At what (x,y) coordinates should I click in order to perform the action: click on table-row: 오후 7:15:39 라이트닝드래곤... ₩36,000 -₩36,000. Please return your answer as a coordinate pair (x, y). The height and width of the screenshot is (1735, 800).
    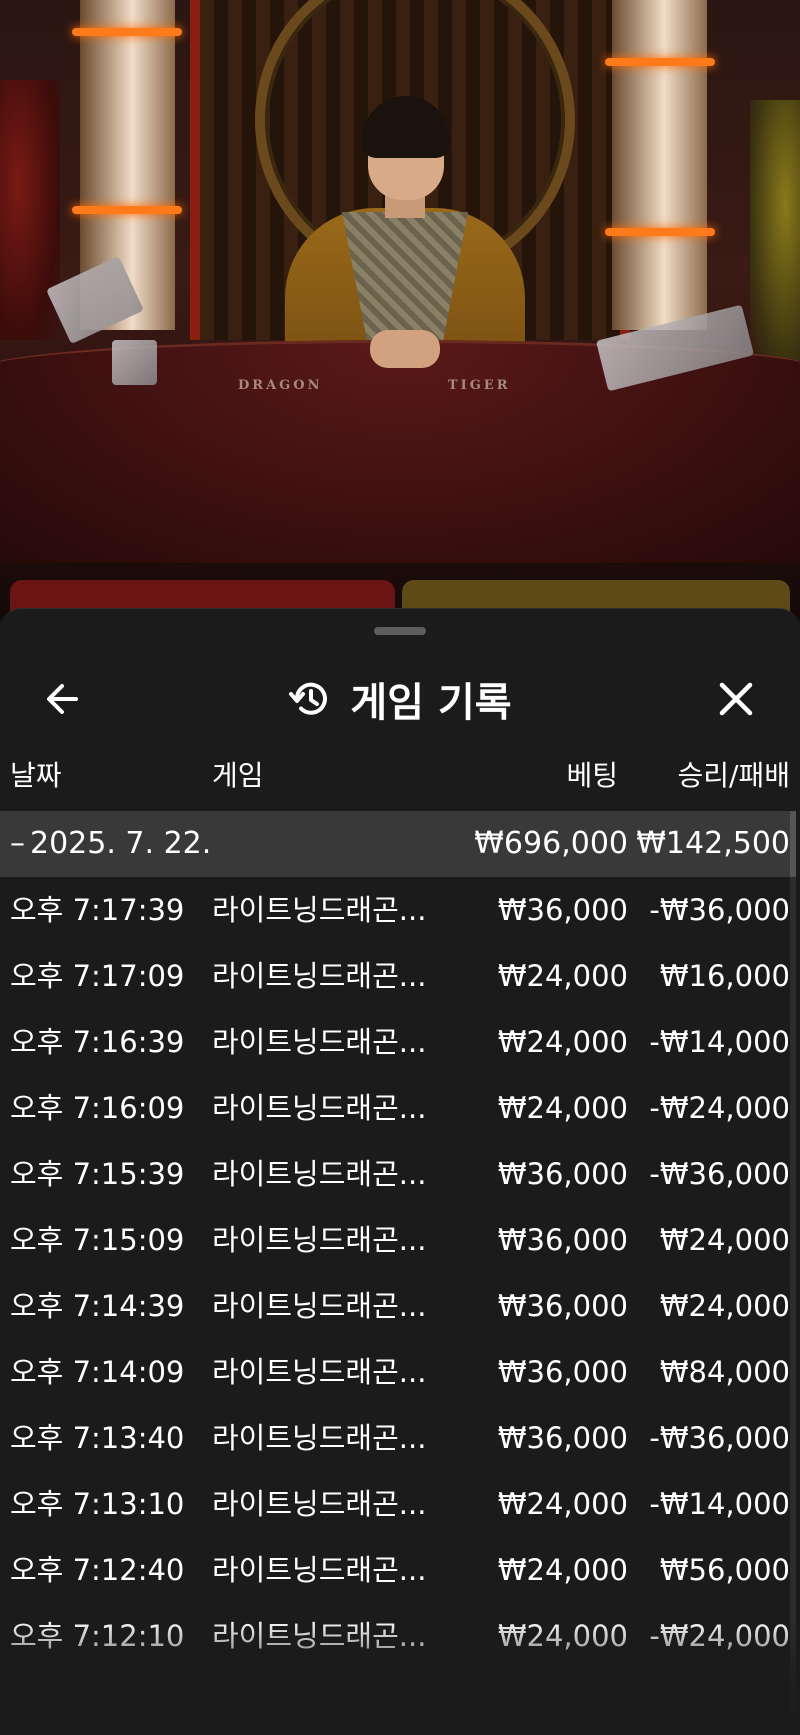
    Looking at the image, I should click on (395, 1174).